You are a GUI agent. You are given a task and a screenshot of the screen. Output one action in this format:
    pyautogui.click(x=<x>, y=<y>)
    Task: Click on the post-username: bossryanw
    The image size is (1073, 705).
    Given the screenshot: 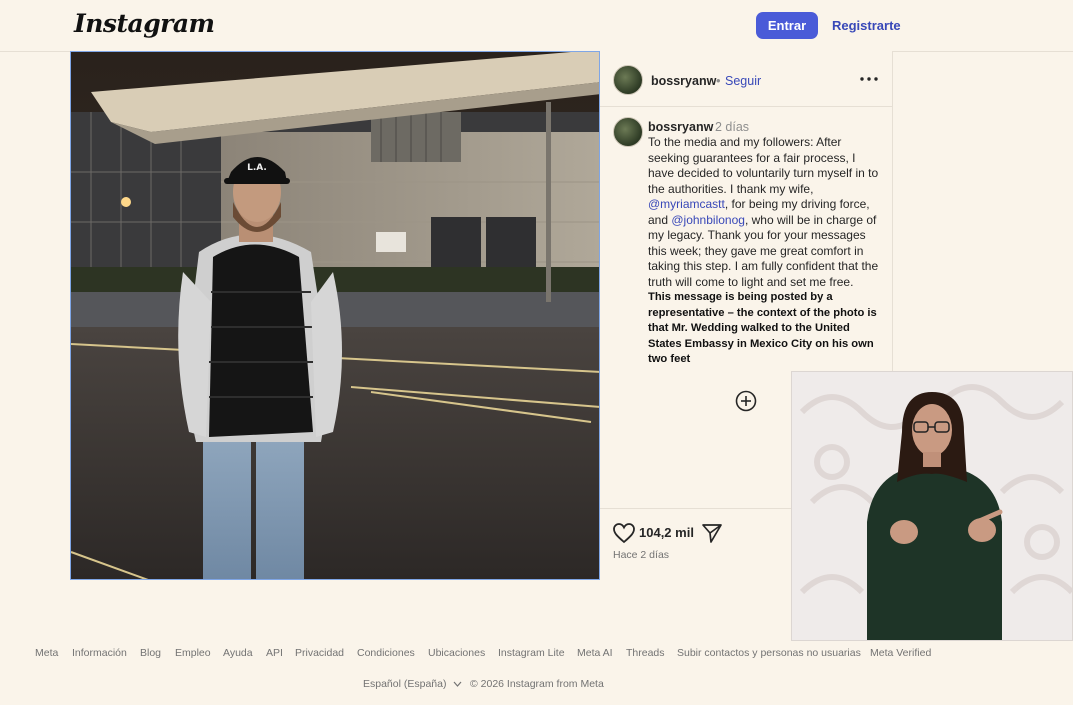 What is the action you would take?
    pyautogui.click(x=683, y=81)
    